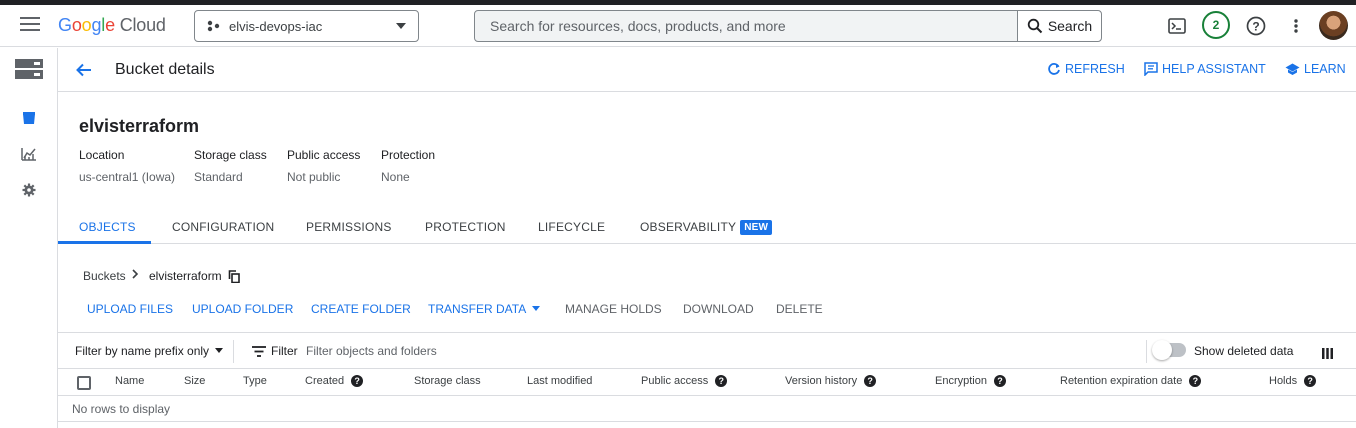 The image size is (1356, 428). Describe the element at coordinates (334, 381) in the screenshot. I see `column-created: Created?` at that location.